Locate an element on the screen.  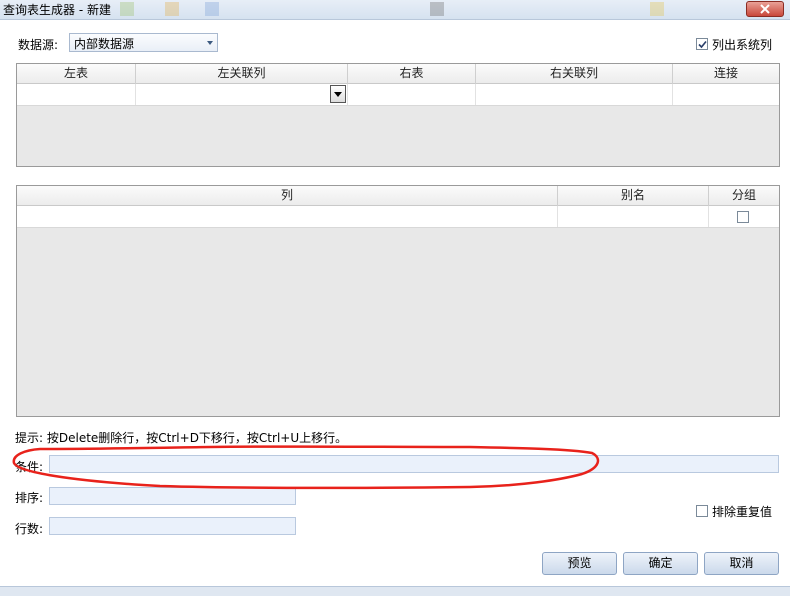
column-cell is located at coordinates (287, 216).